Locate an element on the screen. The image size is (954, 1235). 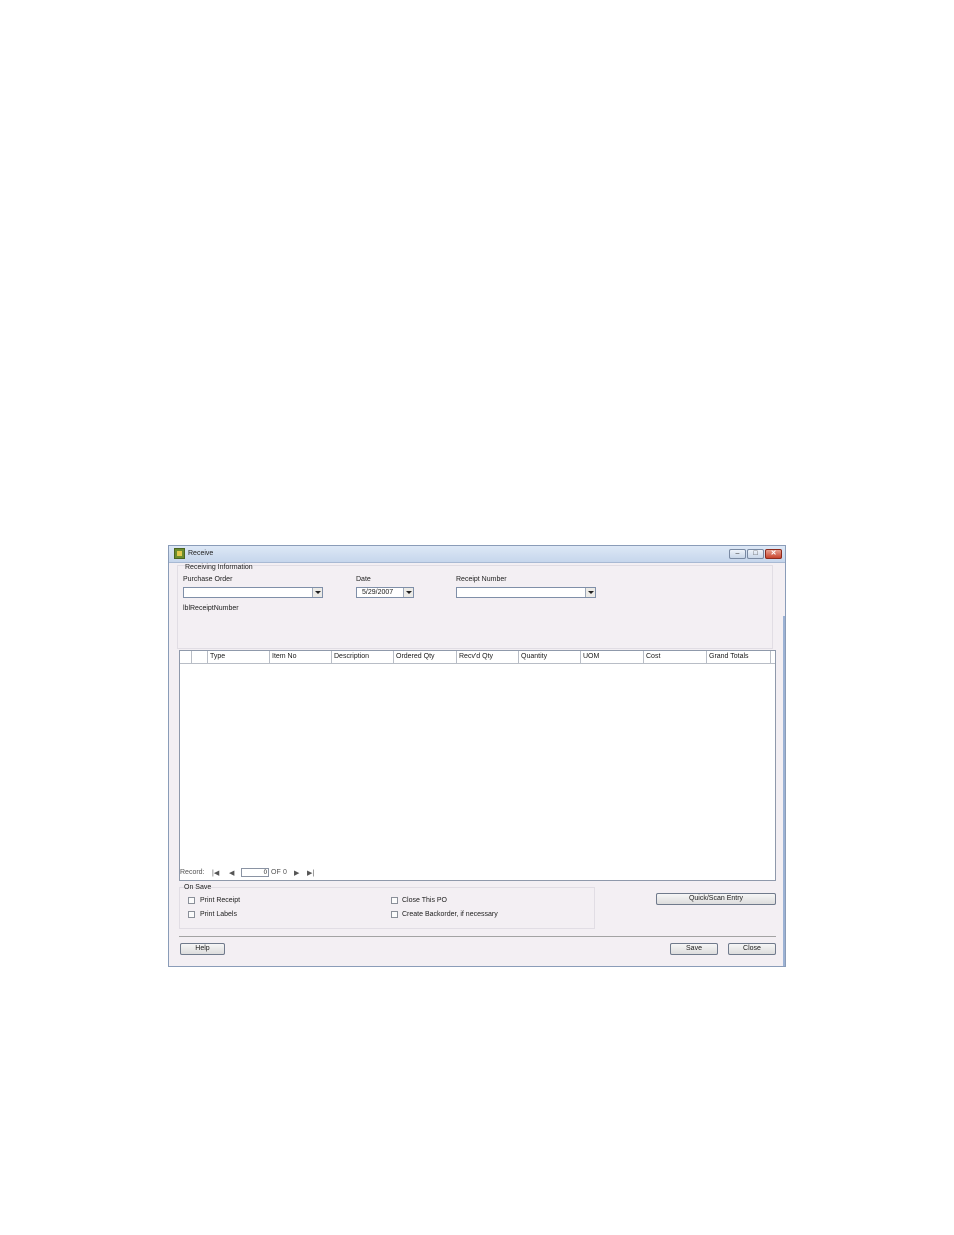
date-label: Date is located at coordinates (363, 579).